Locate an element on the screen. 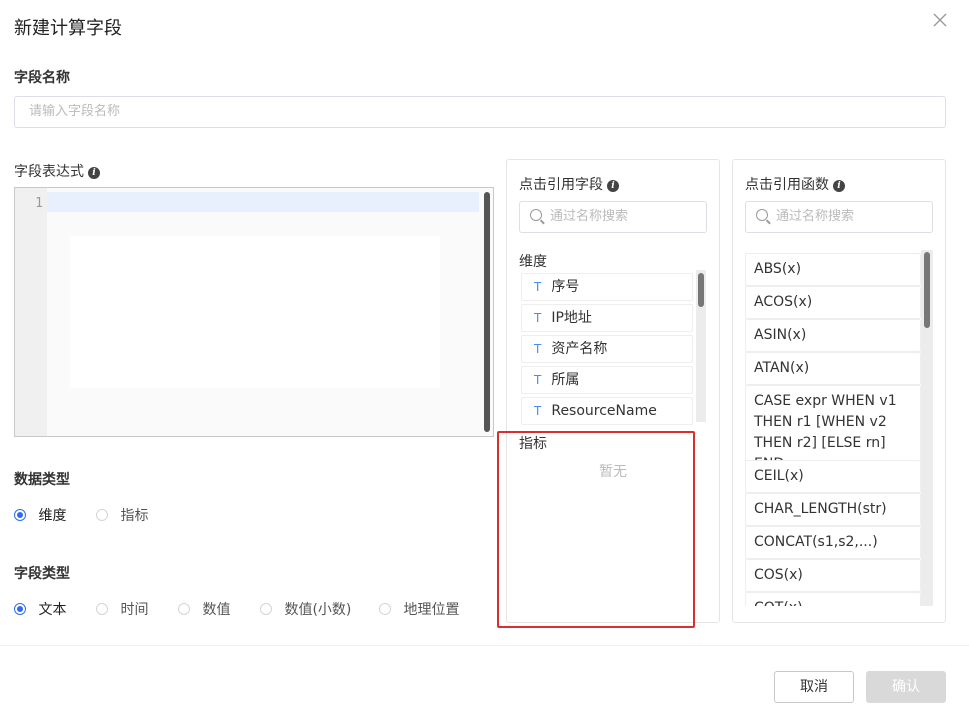 This screenshot has width=969, height=713. function-search-placeholder: 通过名称搜索 is located at coordinates (815, 216).